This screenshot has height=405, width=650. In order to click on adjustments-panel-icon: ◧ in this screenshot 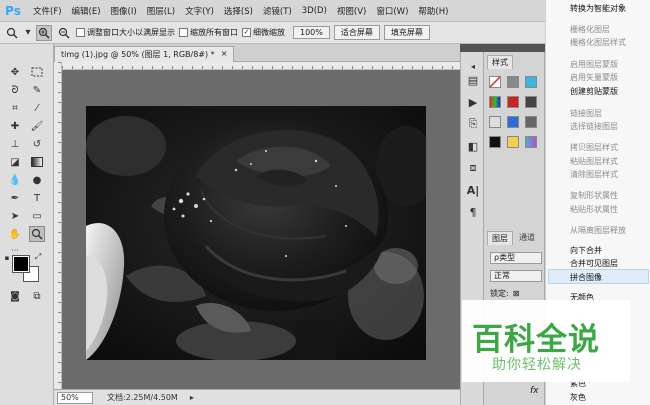, I will do `click(473, 146)`.